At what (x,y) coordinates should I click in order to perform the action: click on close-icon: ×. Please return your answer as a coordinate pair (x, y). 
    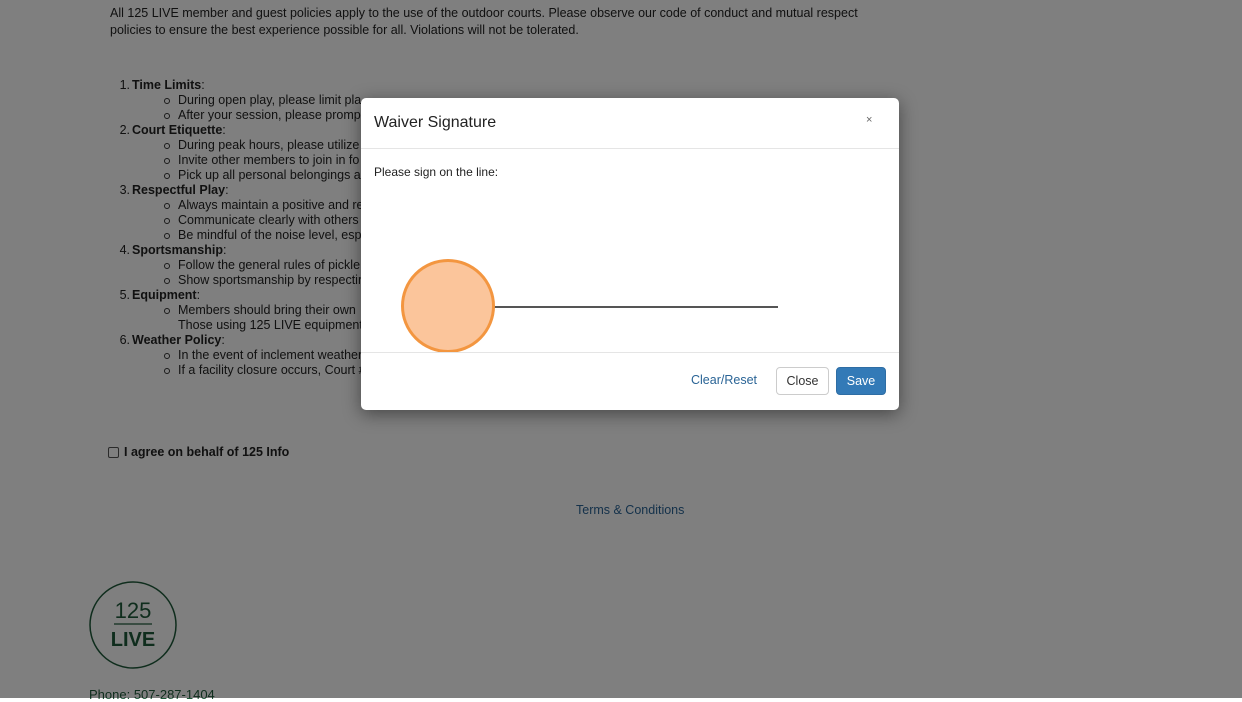
    Looking at the image, I should click on (869, 120).